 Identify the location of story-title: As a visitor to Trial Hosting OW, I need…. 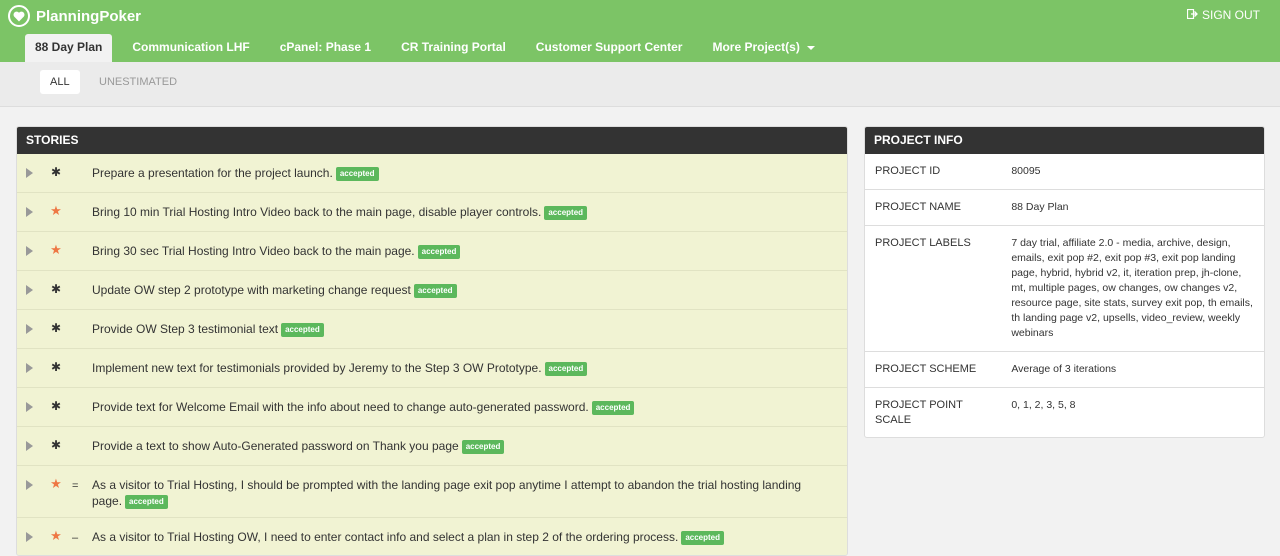
(385, 537).